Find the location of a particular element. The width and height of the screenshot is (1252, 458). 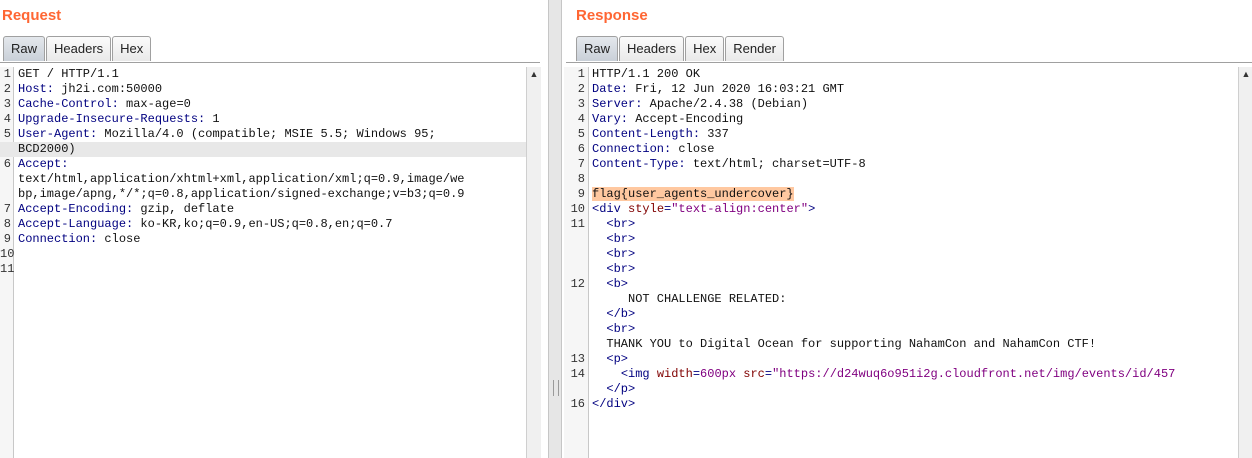

html-token: </p> is located at coordinates (621, 389).